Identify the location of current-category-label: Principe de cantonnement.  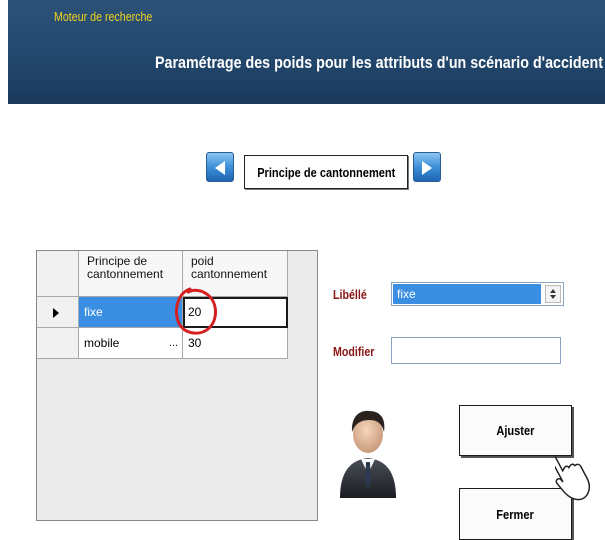
(326, 172).